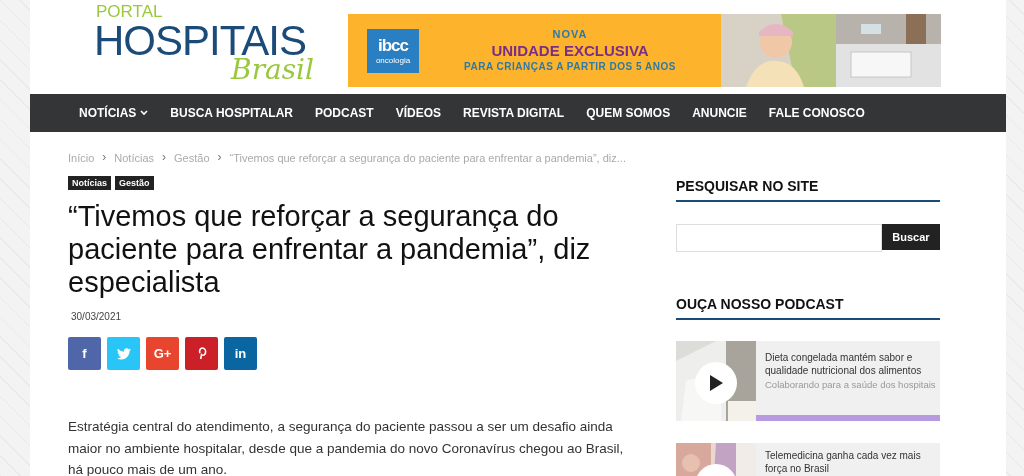 The image size is (1024, 476). Describe the element at coordinates (162, 353) in the screenshot. I see `share-button: G+` at that location.